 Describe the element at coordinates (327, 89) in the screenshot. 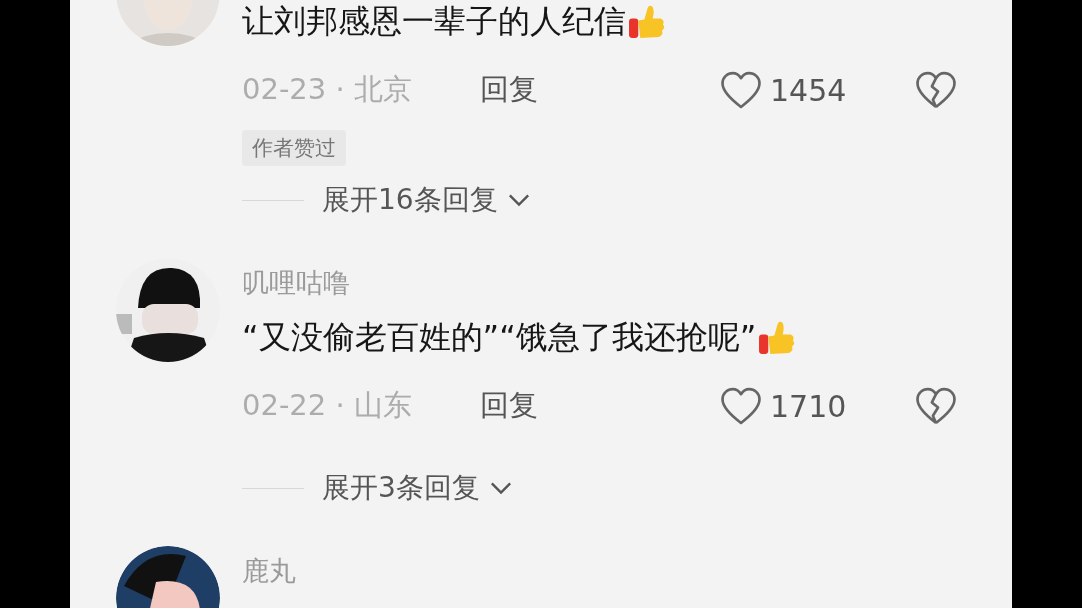

I see `date-location: 02-23 · 北京` at that location.